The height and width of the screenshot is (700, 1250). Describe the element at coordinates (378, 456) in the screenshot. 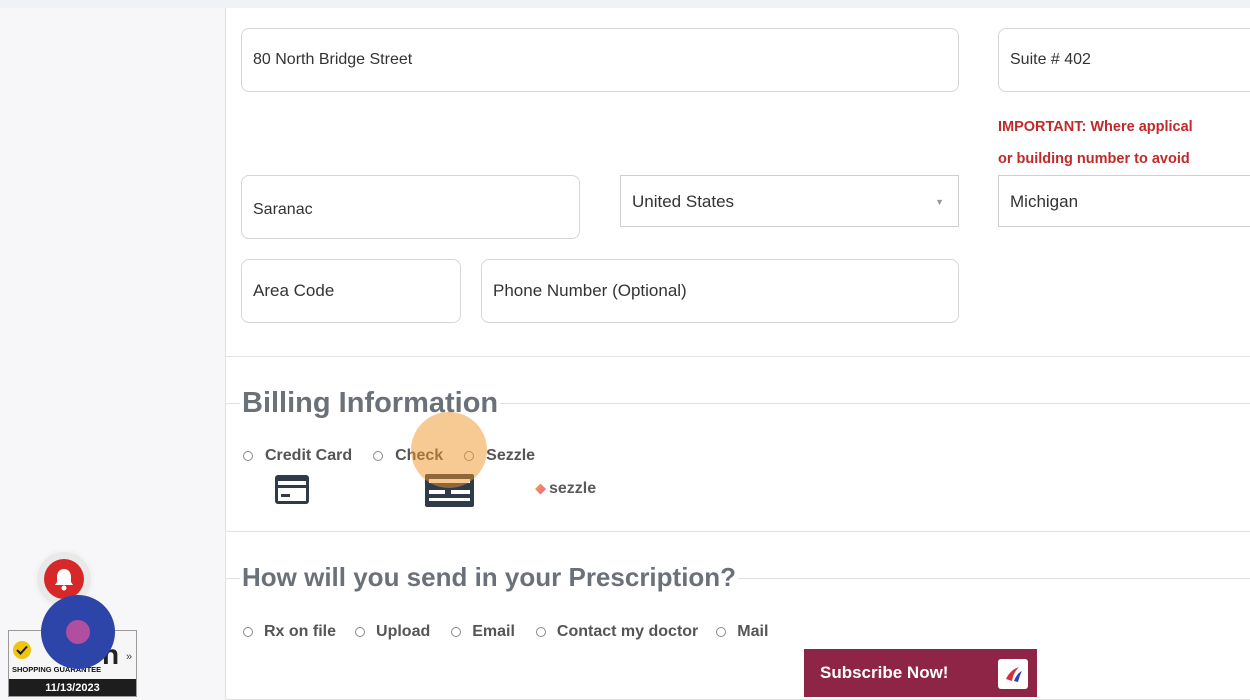

I see `check-radio` at that location.